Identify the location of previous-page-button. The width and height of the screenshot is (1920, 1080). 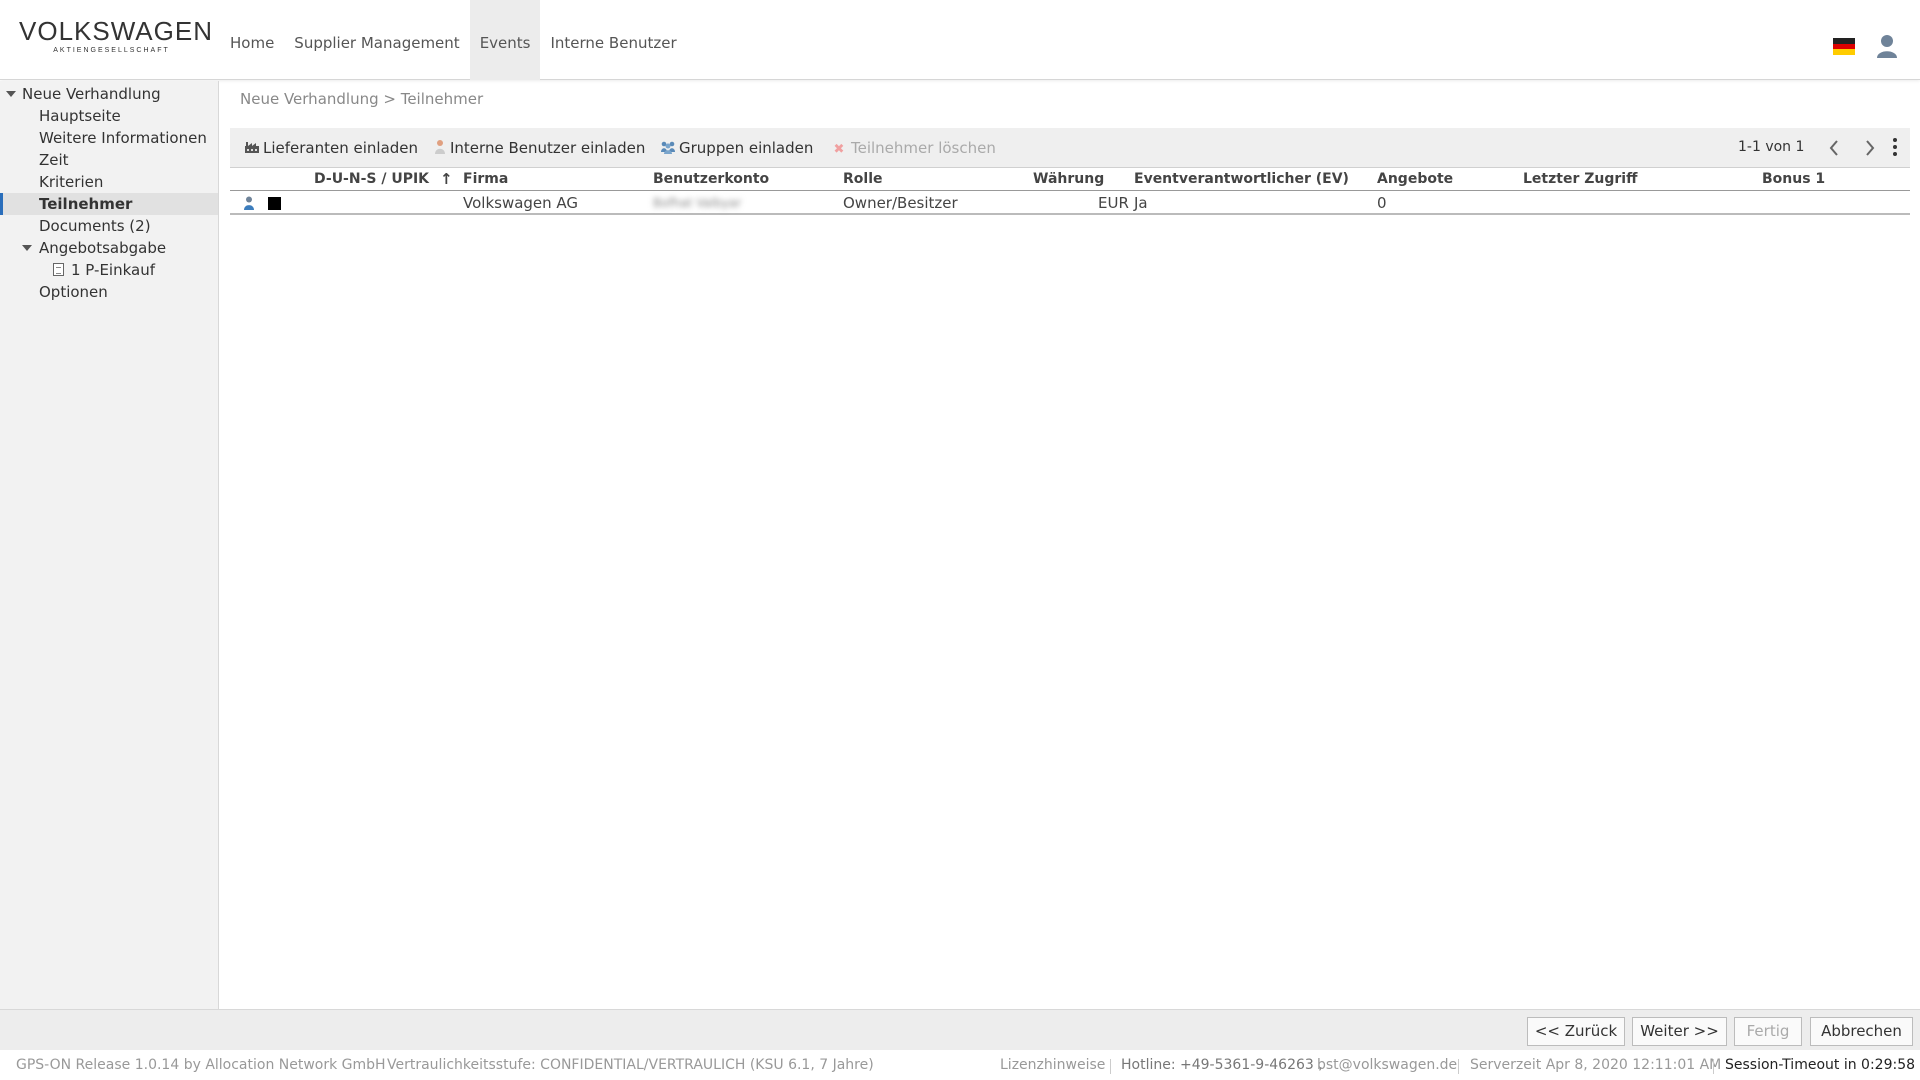
(1834, 148).